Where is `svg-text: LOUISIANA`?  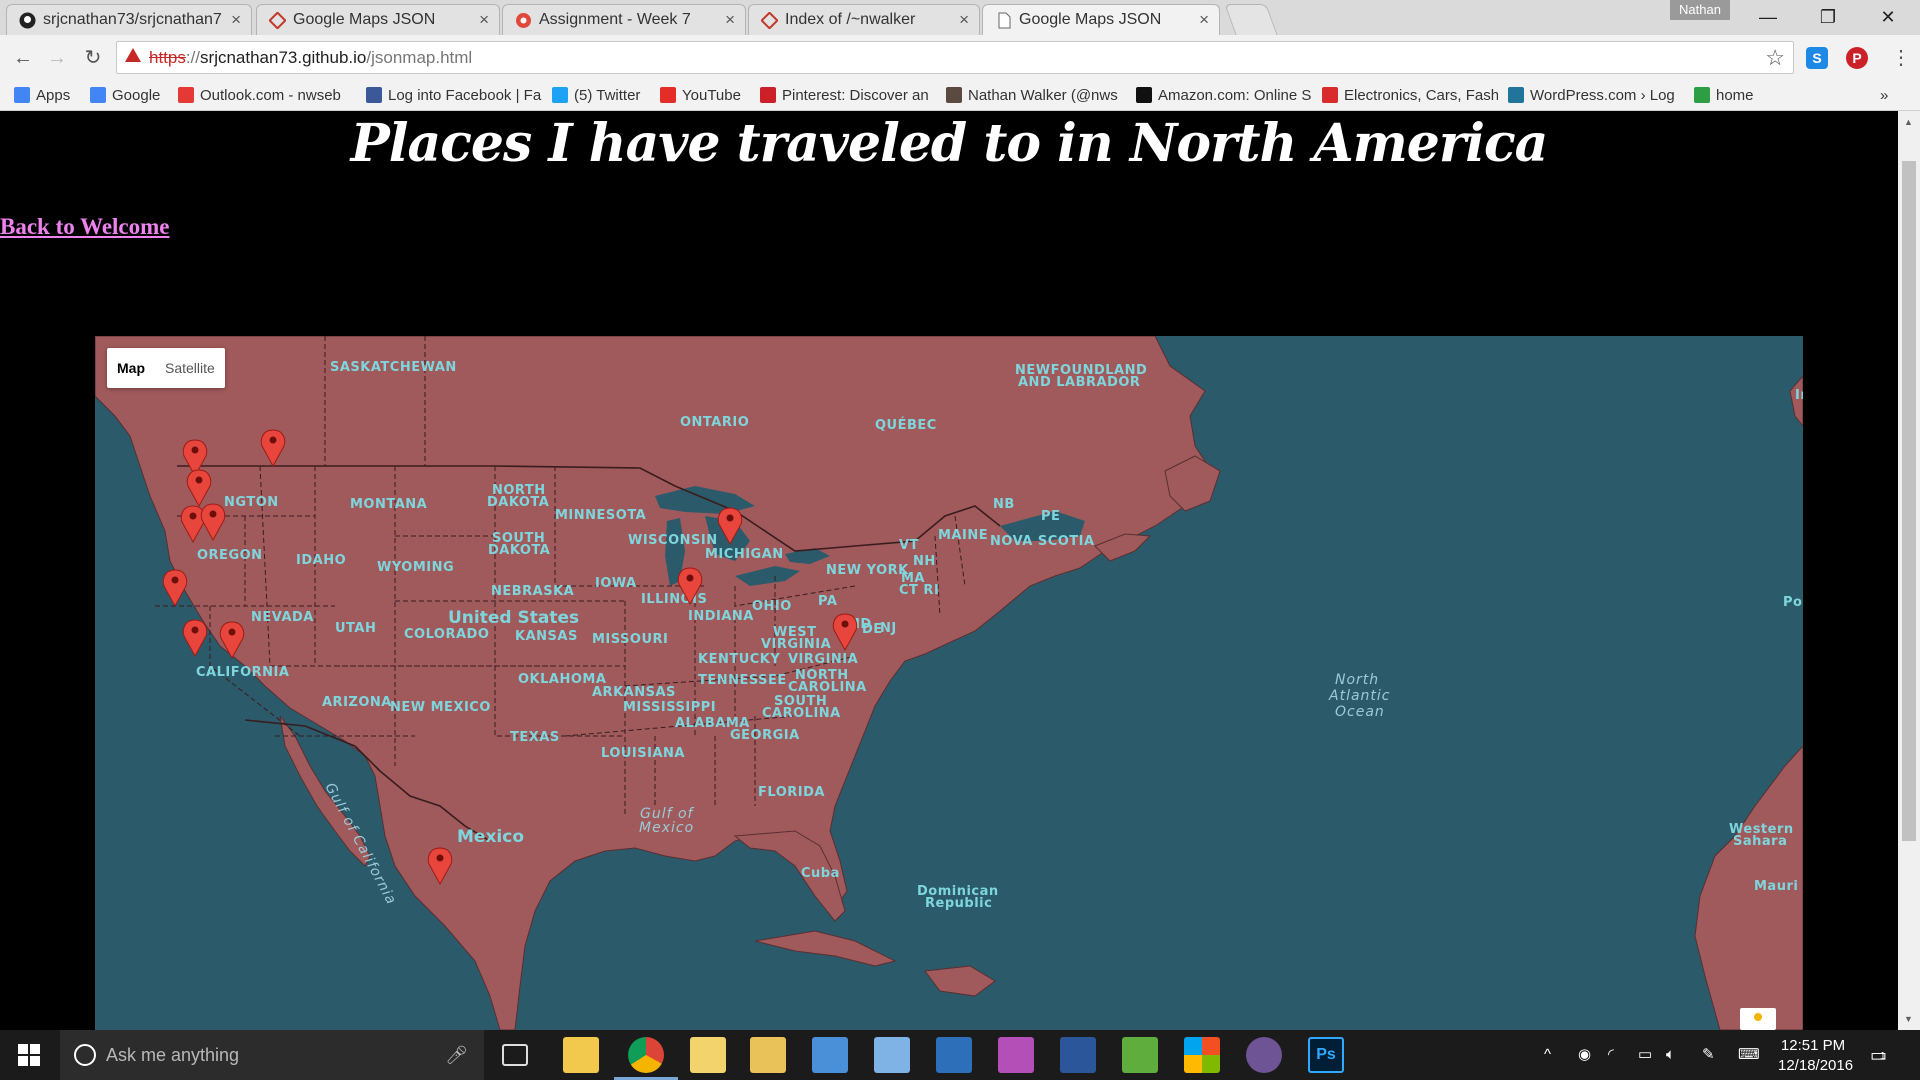
svg-text: LOUISIANA is located at coordinates (643, 753).